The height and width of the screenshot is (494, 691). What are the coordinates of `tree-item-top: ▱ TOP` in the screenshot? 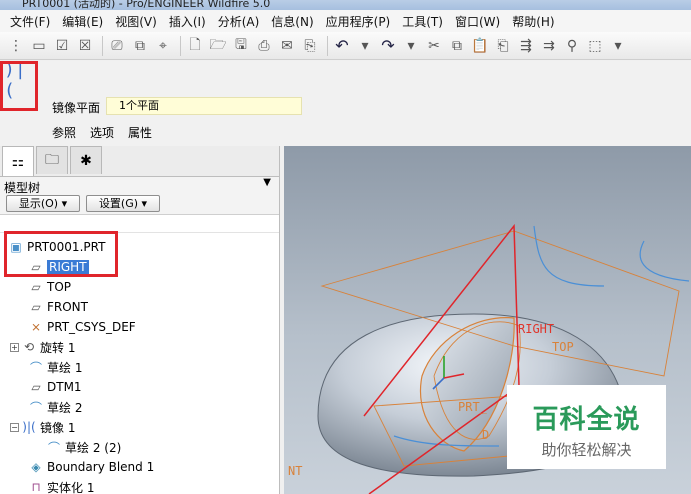 It's located at (49, 287).